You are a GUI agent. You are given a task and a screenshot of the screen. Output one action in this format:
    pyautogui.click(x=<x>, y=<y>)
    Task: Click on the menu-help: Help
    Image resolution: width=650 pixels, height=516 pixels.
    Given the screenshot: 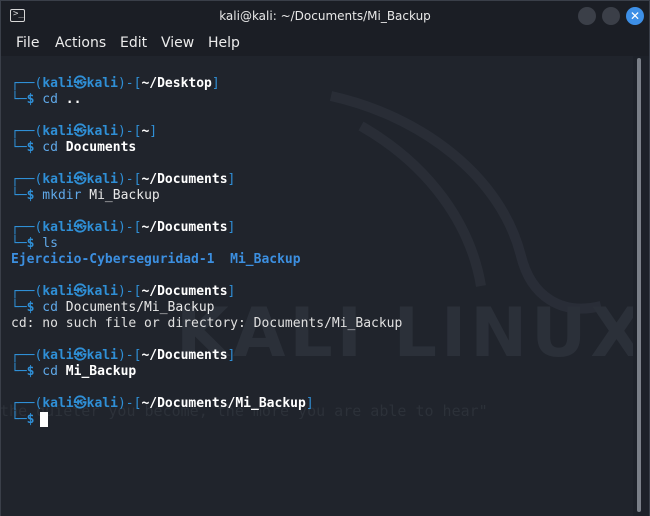 What is the action you would take?
    pyautogui.click(x=224, y=43)
    